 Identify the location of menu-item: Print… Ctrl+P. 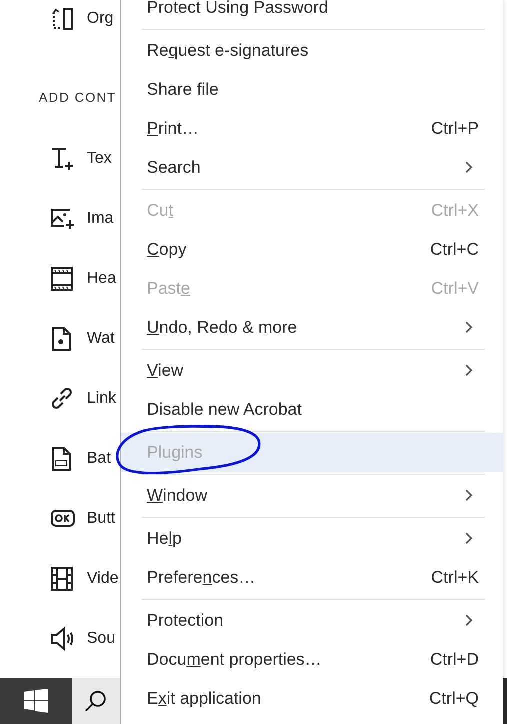
(312, 128).